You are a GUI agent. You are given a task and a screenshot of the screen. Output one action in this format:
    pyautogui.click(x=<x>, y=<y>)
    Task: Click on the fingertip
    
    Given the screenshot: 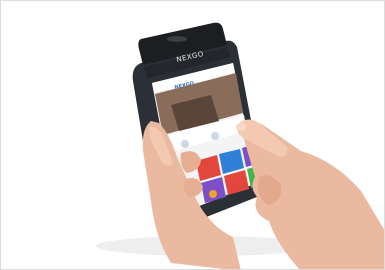 What is the action you would take?
    pyautogui.click(x=241, y=127)
    